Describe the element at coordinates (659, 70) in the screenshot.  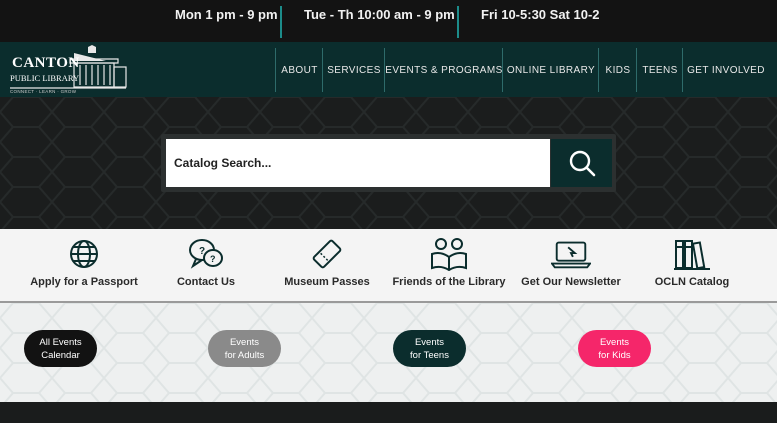
I see `nav-teens: TEENS` at that location.